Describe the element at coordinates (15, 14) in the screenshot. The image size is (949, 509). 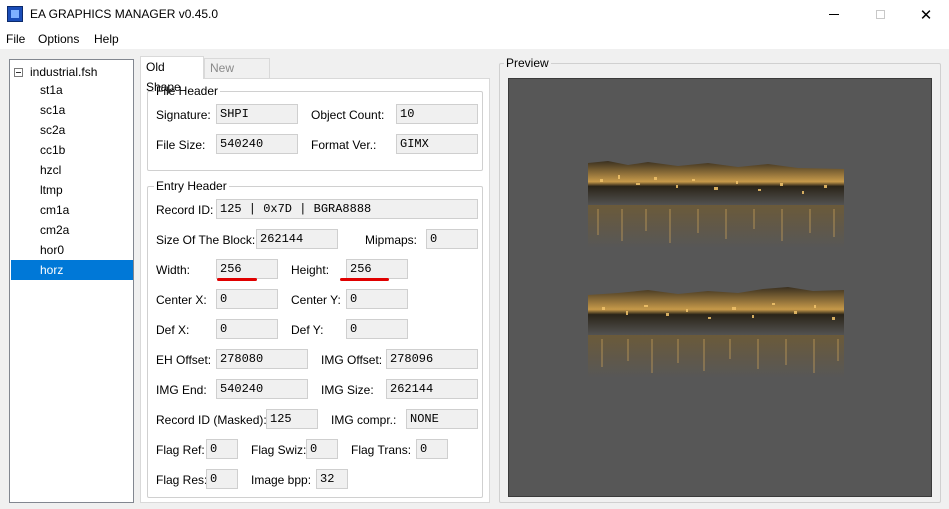
I see `app-icon` at that location.